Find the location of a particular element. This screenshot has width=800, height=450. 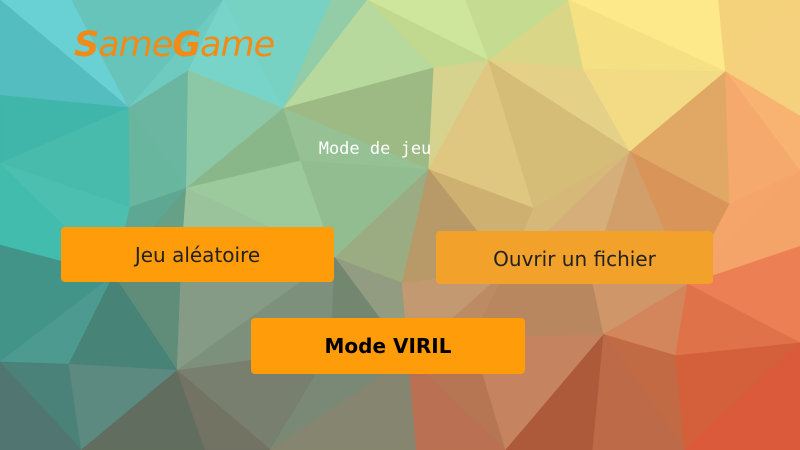

samegame-logo: SameGame is located at coordinates (174, 45).